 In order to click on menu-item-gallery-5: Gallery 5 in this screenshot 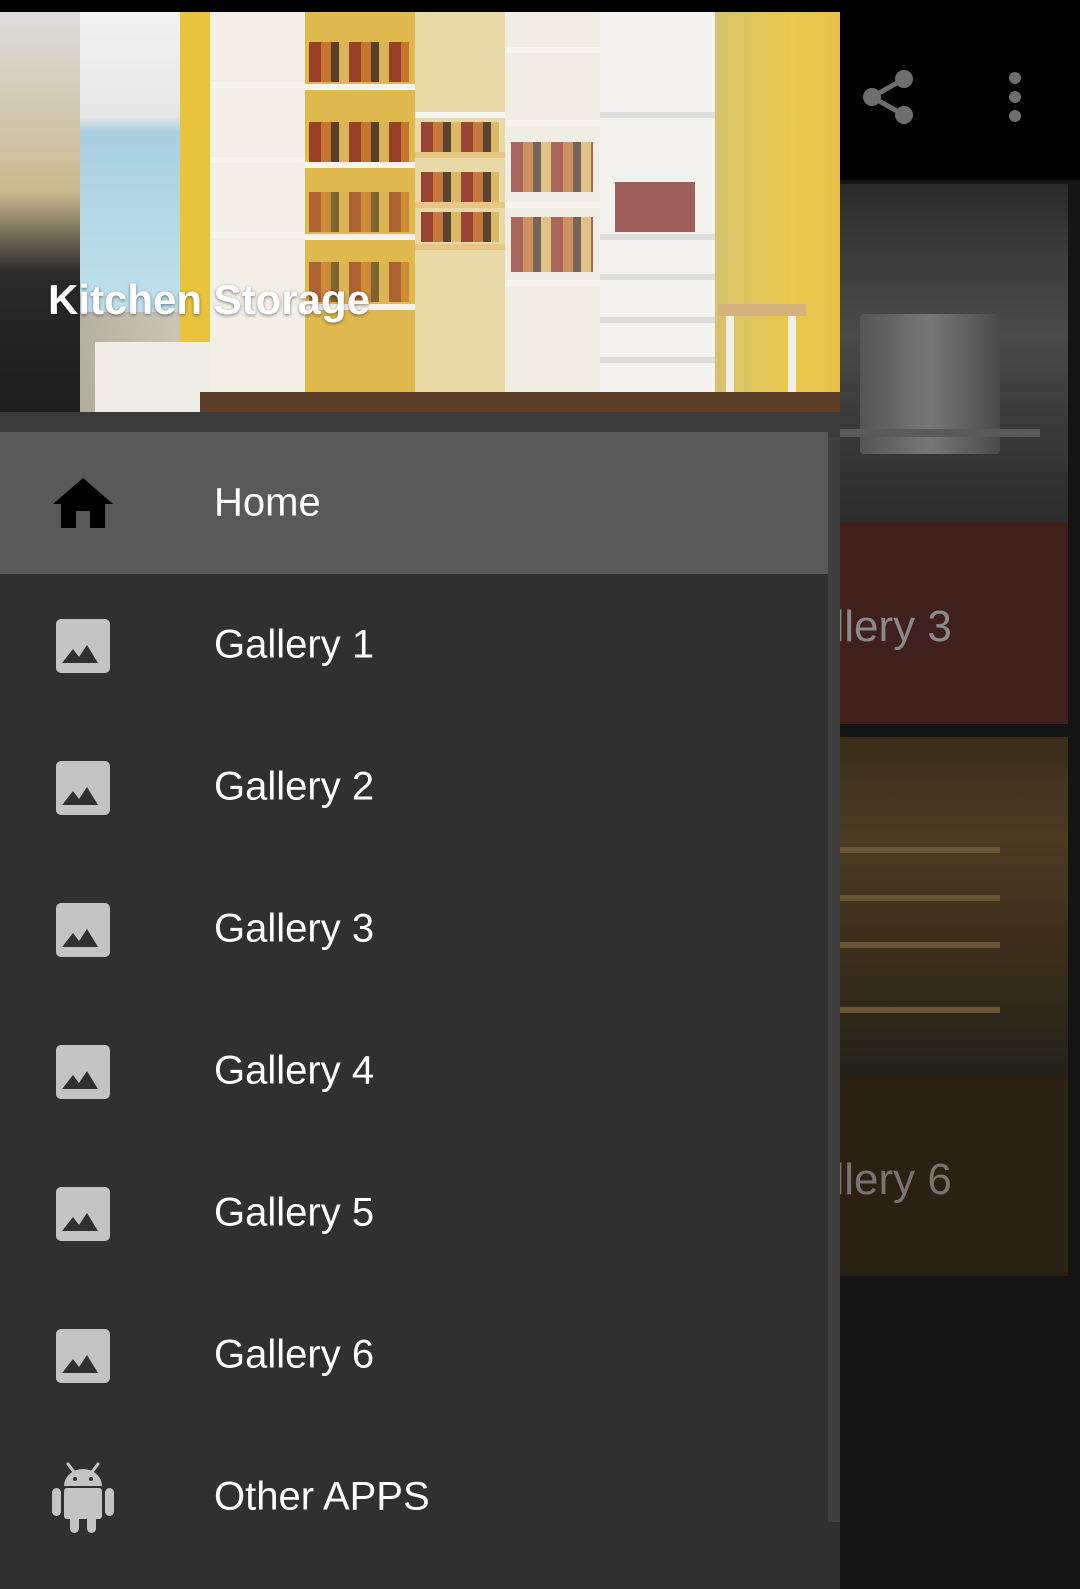, I will do `click(414, 1213)`.